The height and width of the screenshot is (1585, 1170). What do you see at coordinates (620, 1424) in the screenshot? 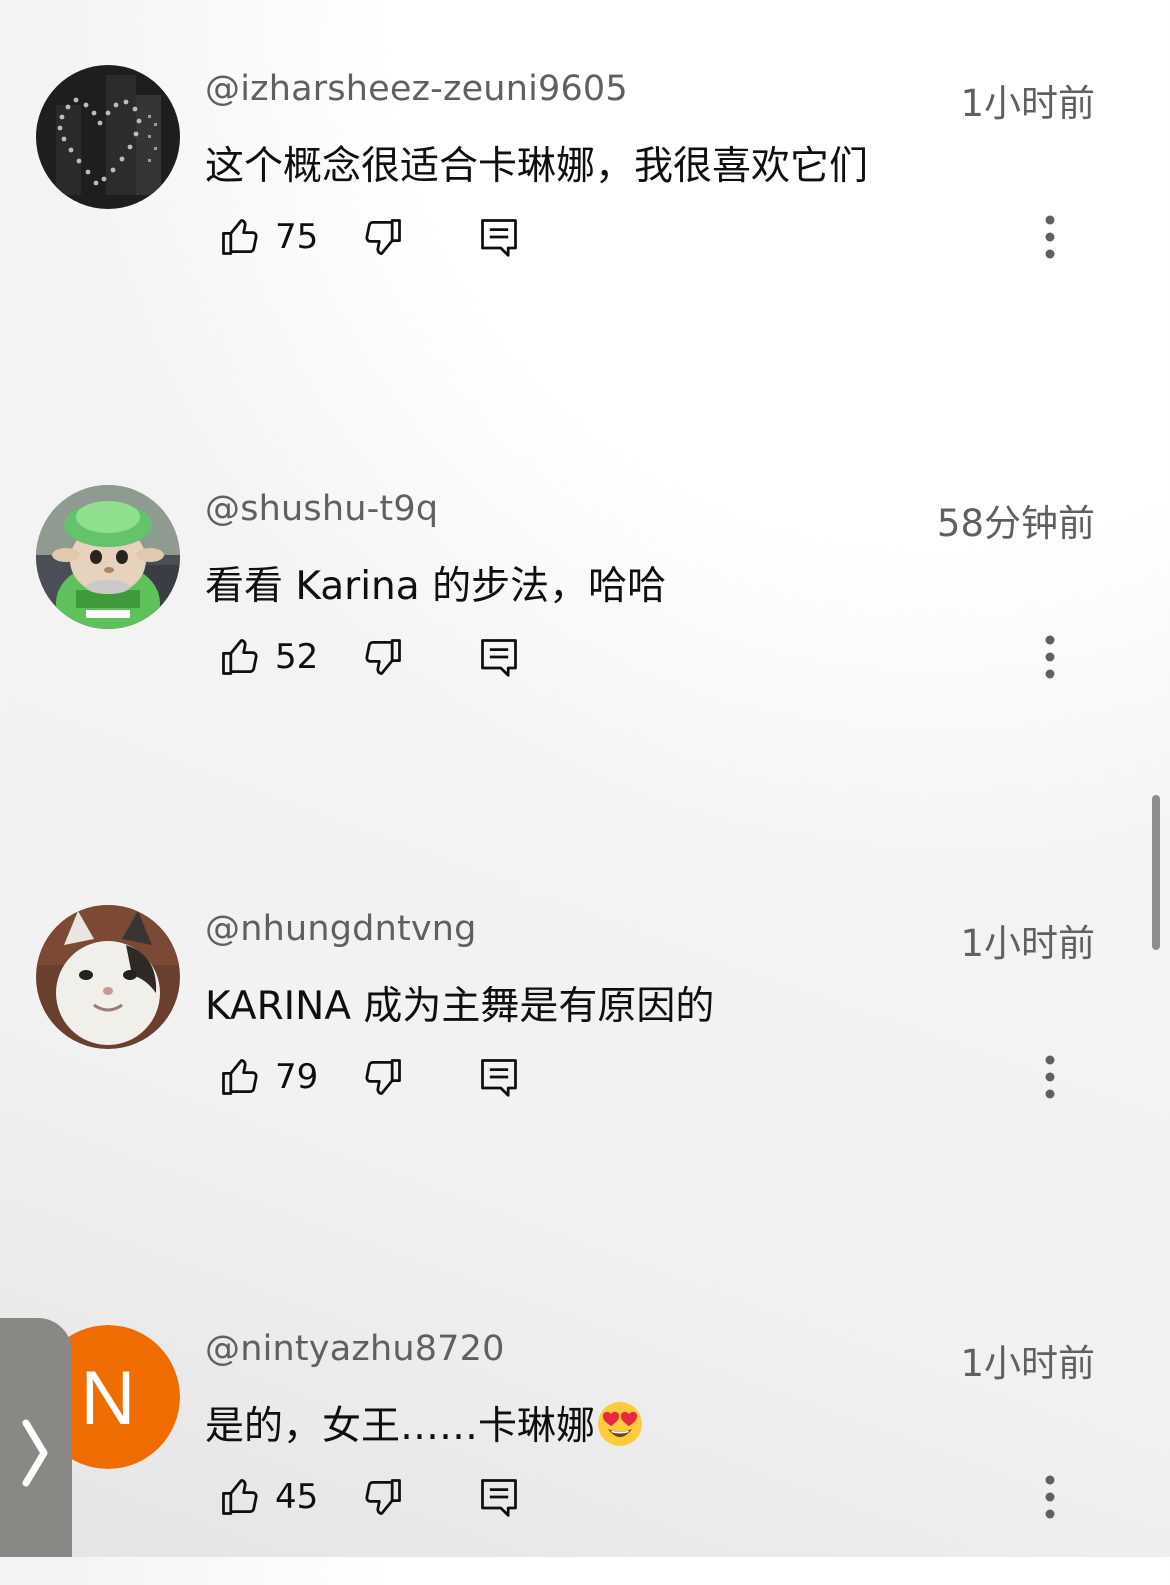
I see `heart-eyes-emoji` at bounding box center [620, 1424].